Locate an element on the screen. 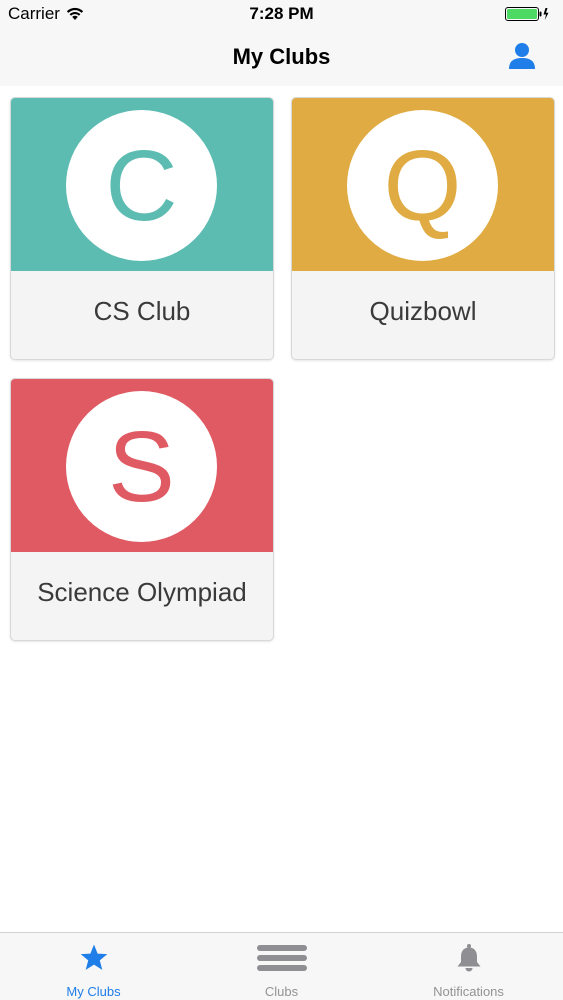 This screenshot has height=1000, width=563. club-initial: Q is located at coordinates (422, 185).